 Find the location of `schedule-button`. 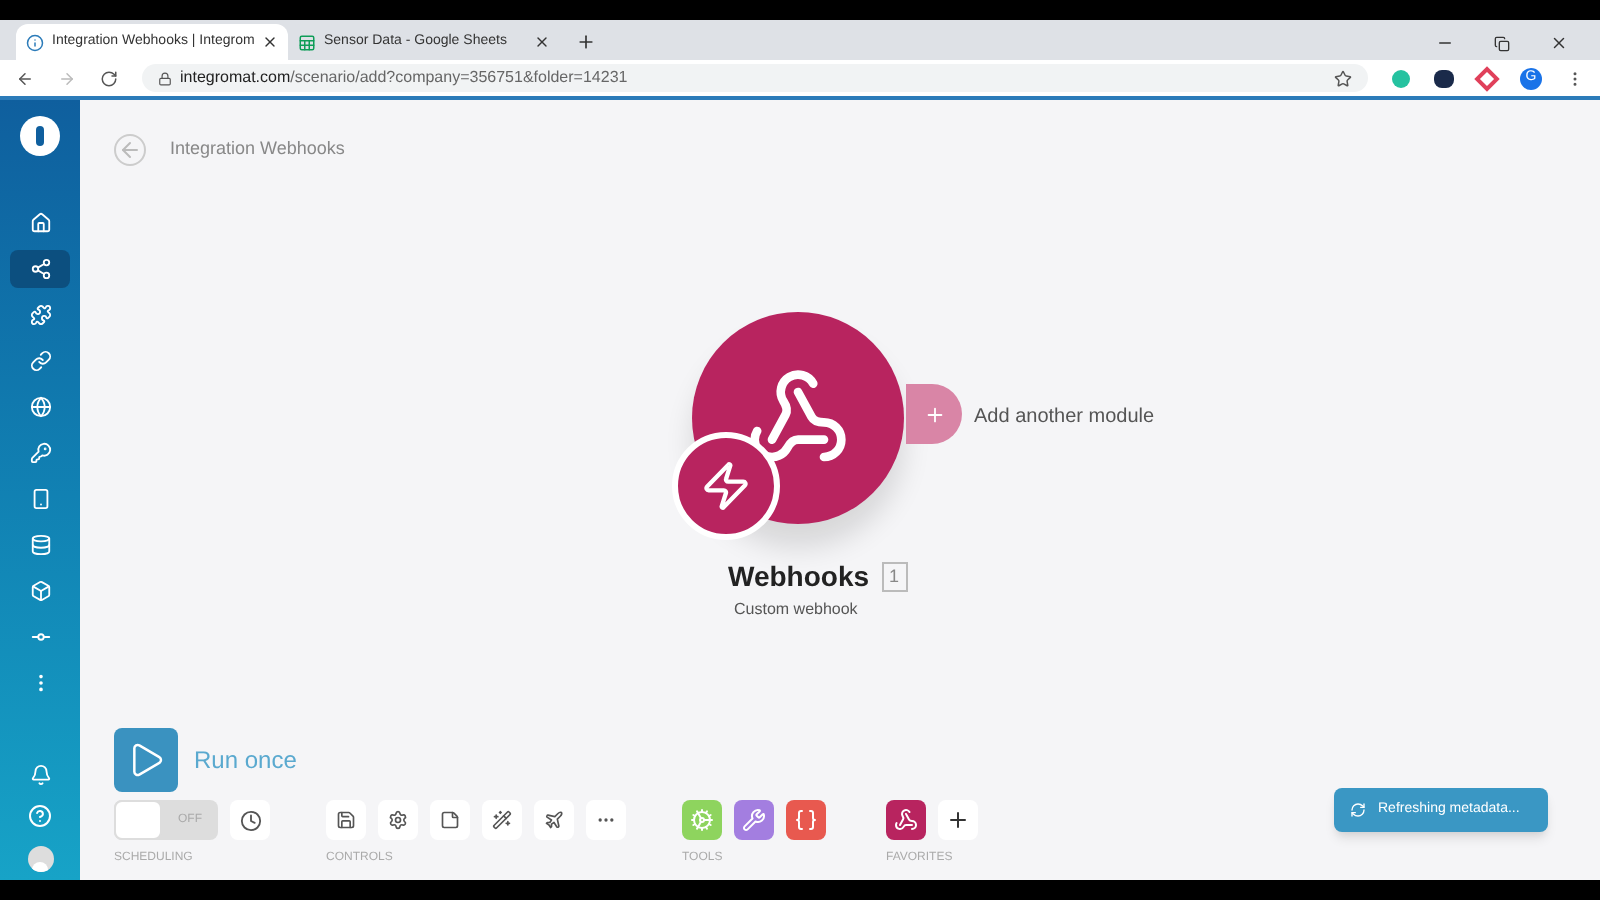

schedule-button is located at coordinates (250, 820).